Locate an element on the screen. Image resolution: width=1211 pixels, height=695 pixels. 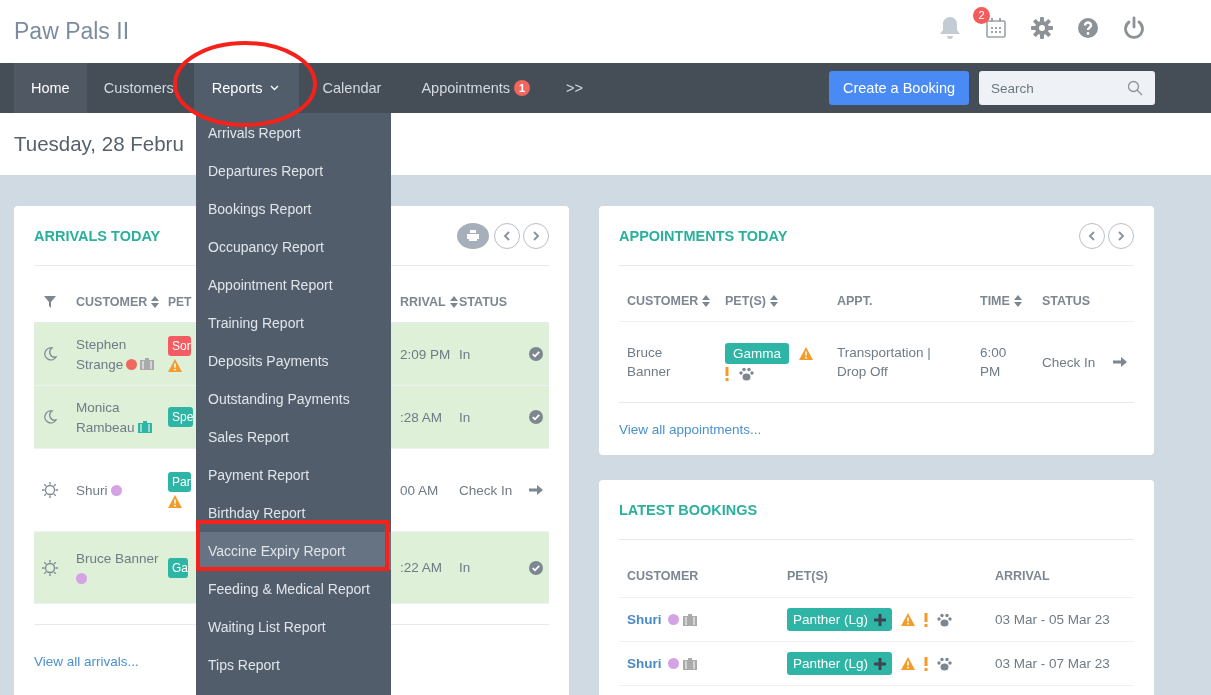
print-button is located at coordinates (473, 235).